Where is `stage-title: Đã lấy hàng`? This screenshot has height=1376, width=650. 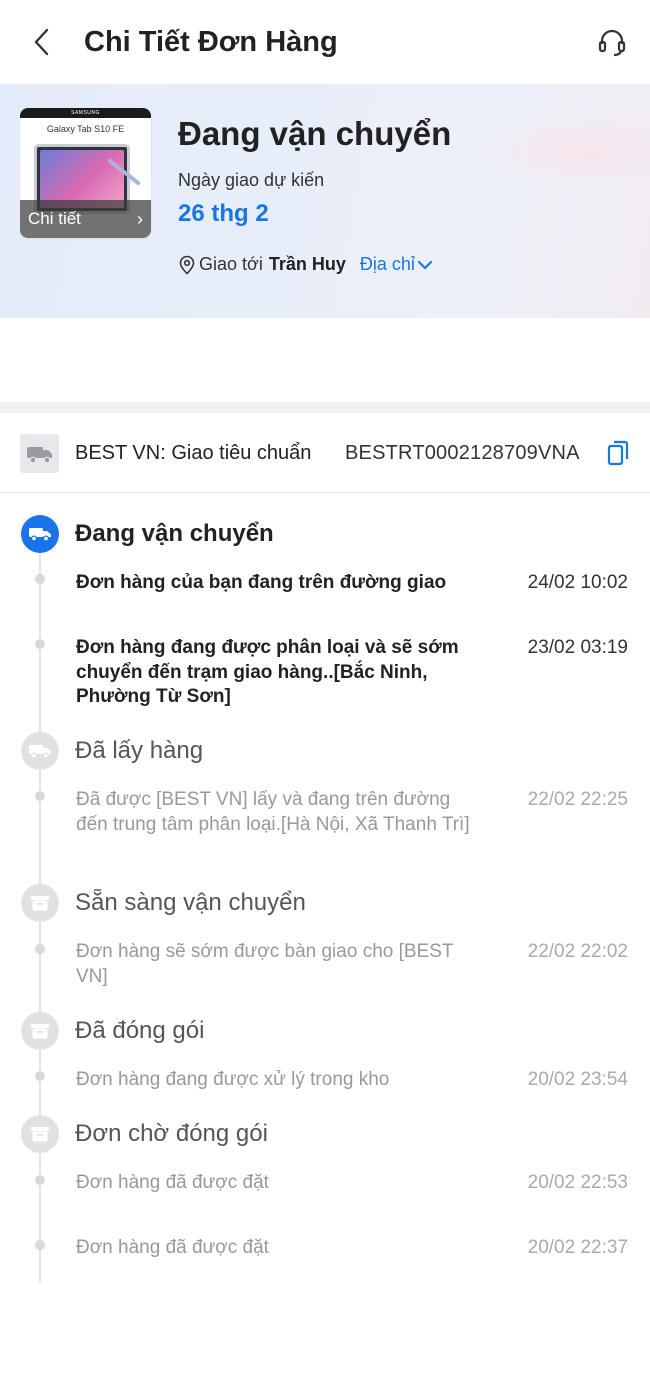 stage-title: Đã lấy hàng is located at coordinates (139, 750).